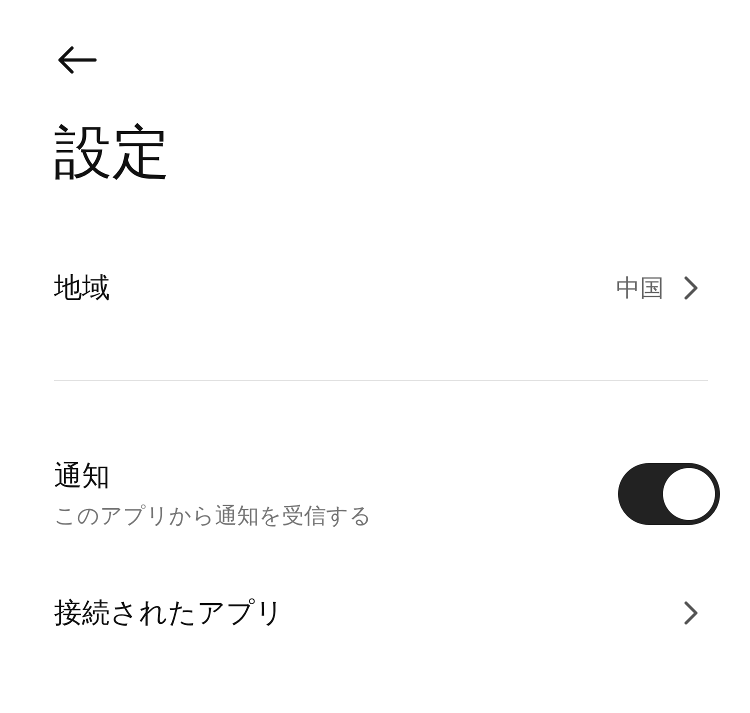 The image size is (750, 713). Describe the element at coordinates (640, 288) in the screenshot. I see `row-value: 中国` at that location.